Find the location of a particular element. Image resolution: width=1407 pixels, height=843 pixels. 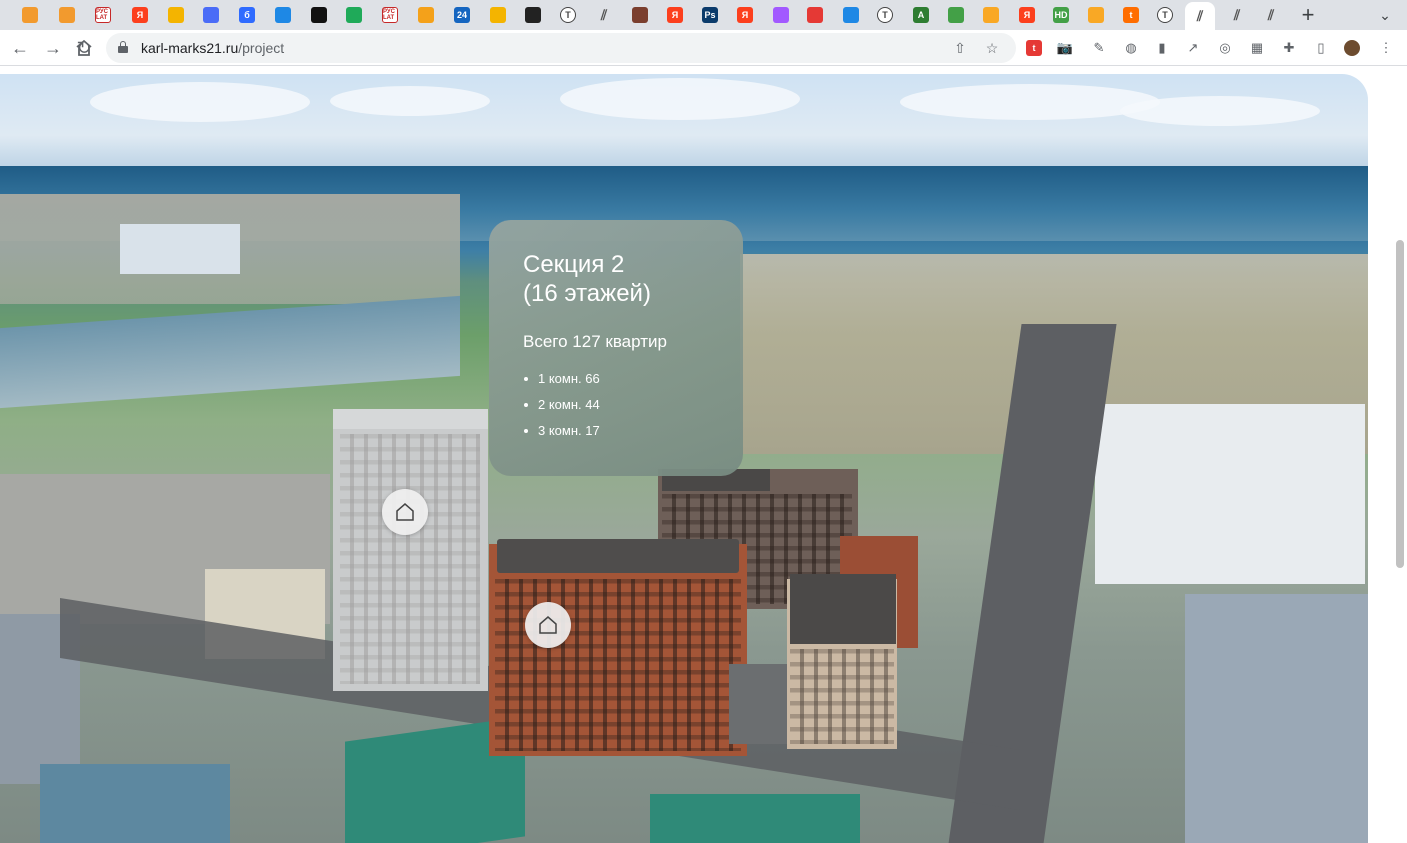

figma-icon is located at coordinates (781, 15).